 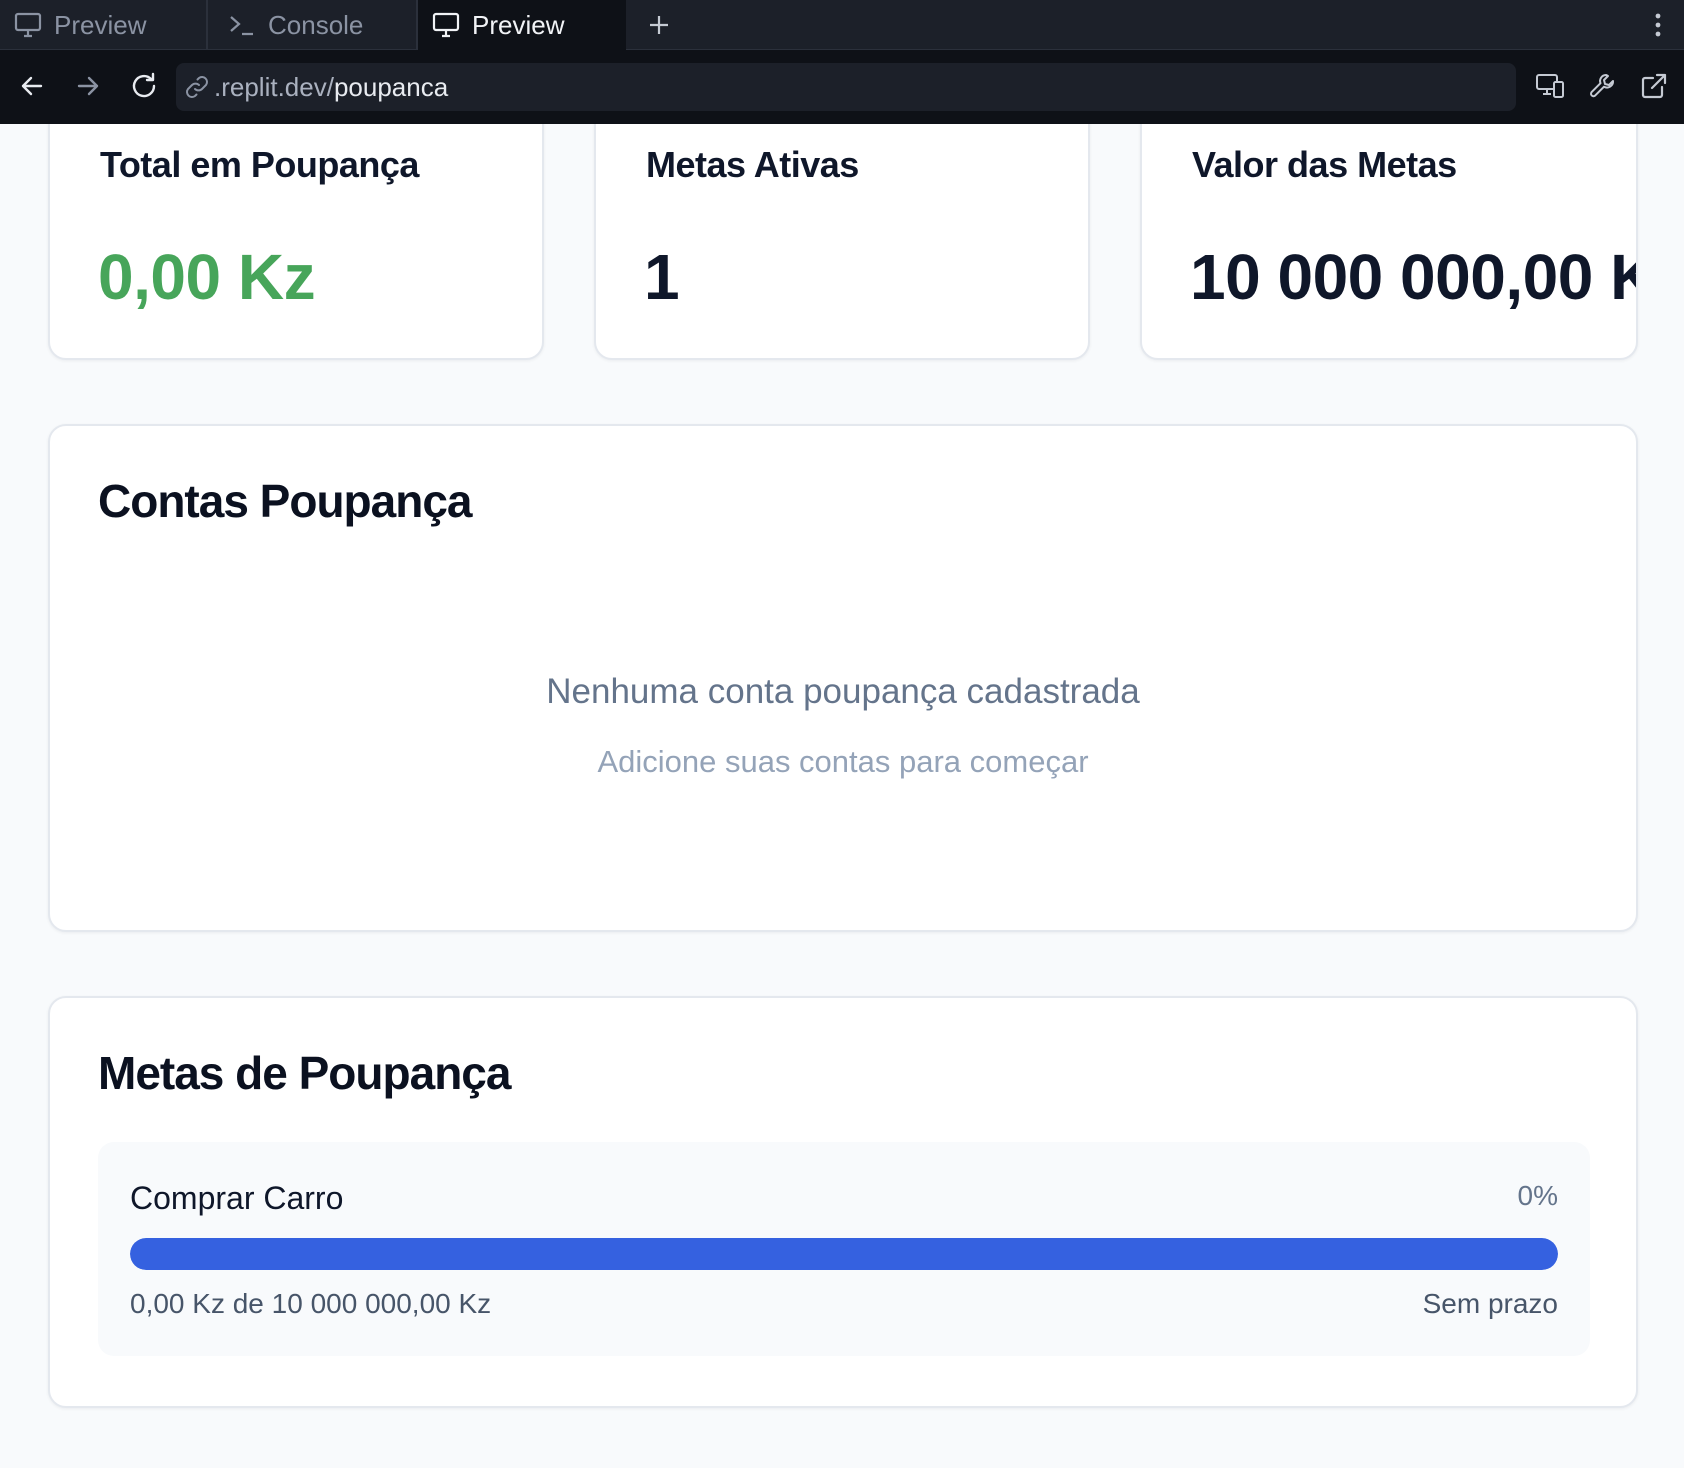 I want to click on wrench-icon, so click(x=1602, y=86).